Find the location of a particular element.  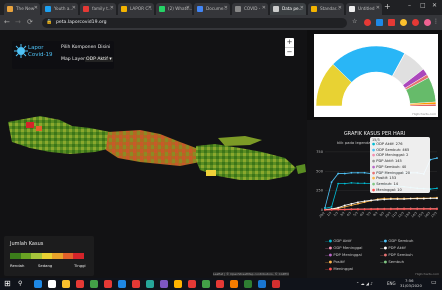

star-icon: ☆ is located at coordinates (354, 21).